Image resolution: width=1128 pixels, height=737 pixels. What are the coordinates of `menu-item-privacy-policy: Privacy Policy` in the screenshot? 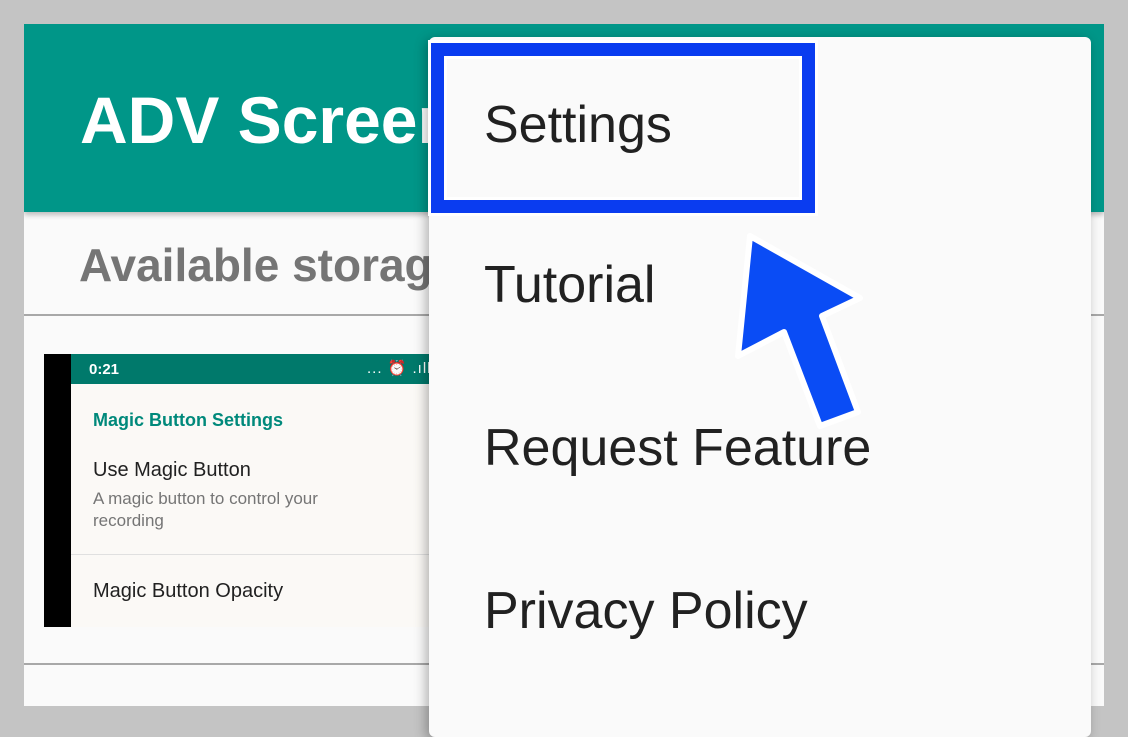 It's located at (760, 614).